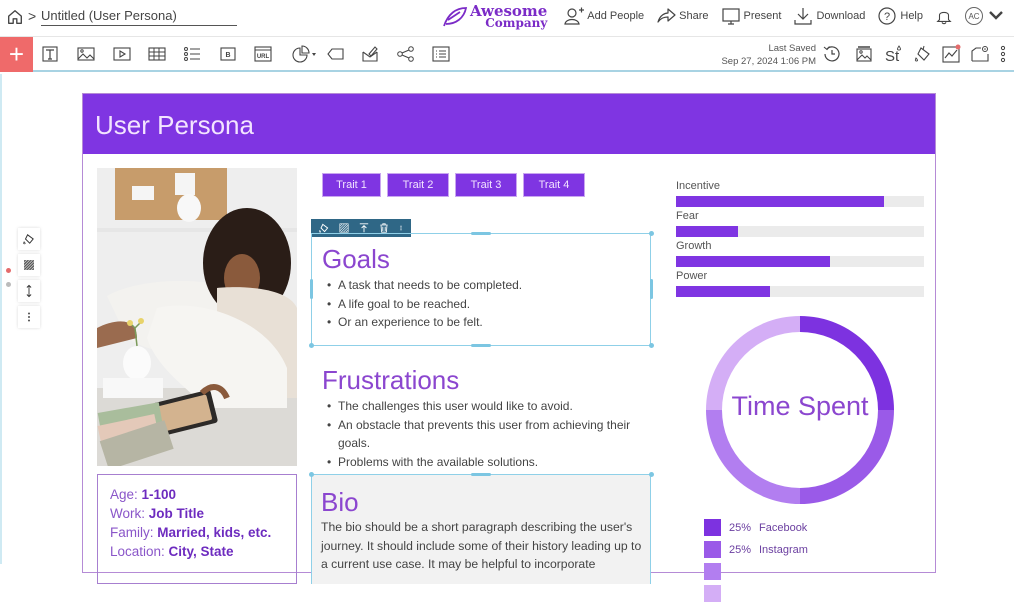  I want to click on chart-tool, so click(304, 54).